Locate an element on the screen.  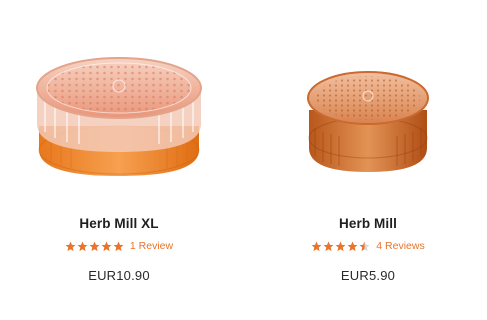
grinder-image is located at coordinates (368, 121).